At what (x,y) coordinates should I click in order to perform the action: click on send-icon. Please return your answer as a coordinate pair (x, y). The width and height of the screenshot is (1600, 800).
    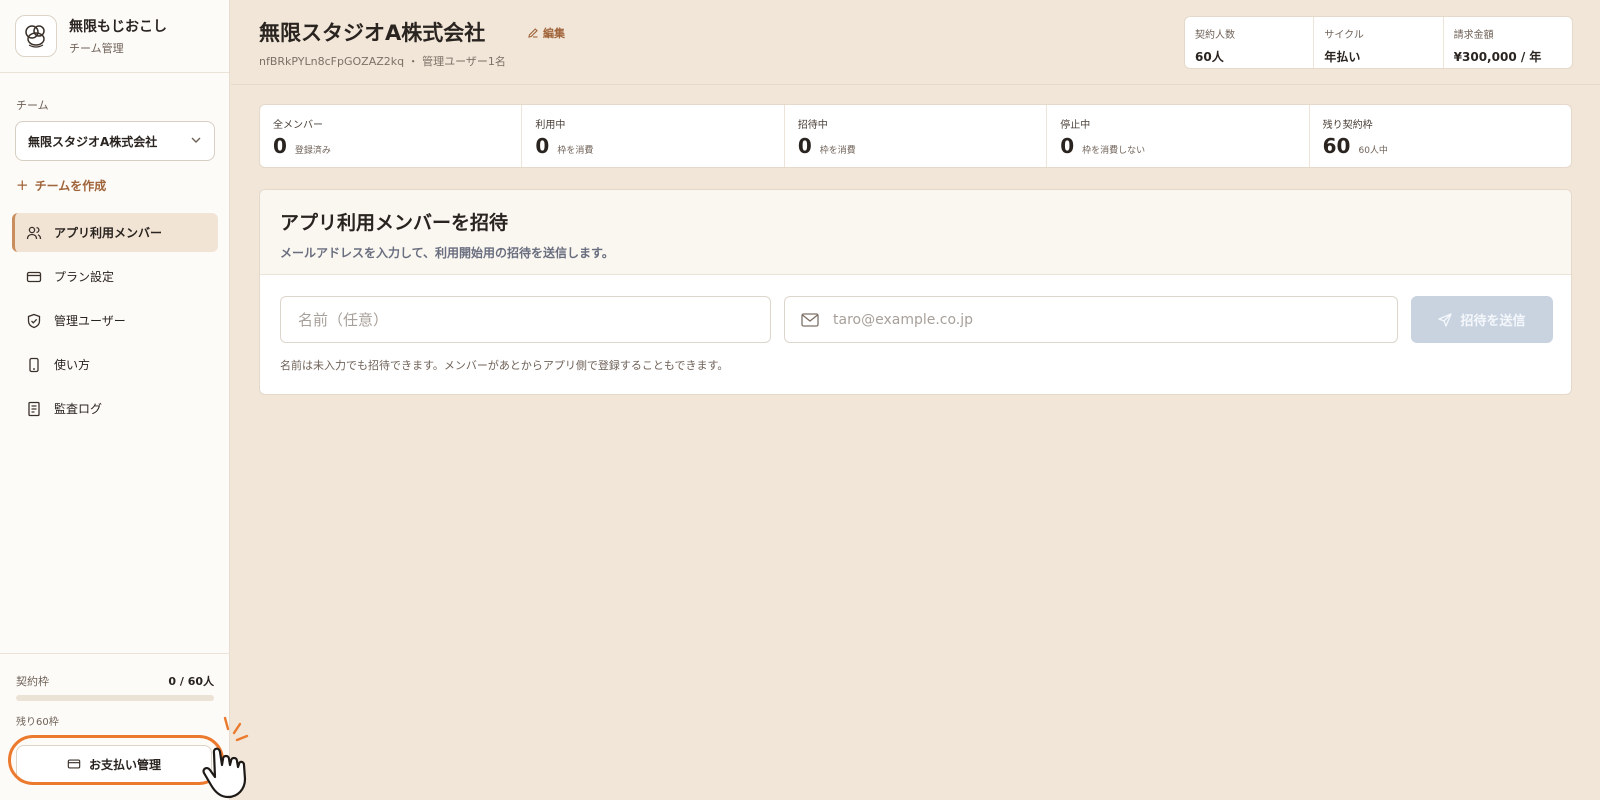
    Looking at the image, I should click on (1445, 319).